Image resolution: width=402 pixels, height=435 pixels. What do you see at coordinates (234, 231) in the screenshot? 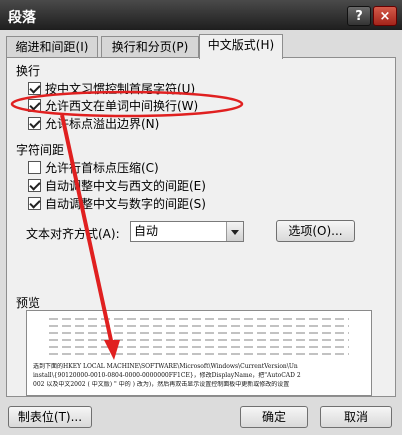
I see `chevron-down-icon` at bounding box center [234, 231].